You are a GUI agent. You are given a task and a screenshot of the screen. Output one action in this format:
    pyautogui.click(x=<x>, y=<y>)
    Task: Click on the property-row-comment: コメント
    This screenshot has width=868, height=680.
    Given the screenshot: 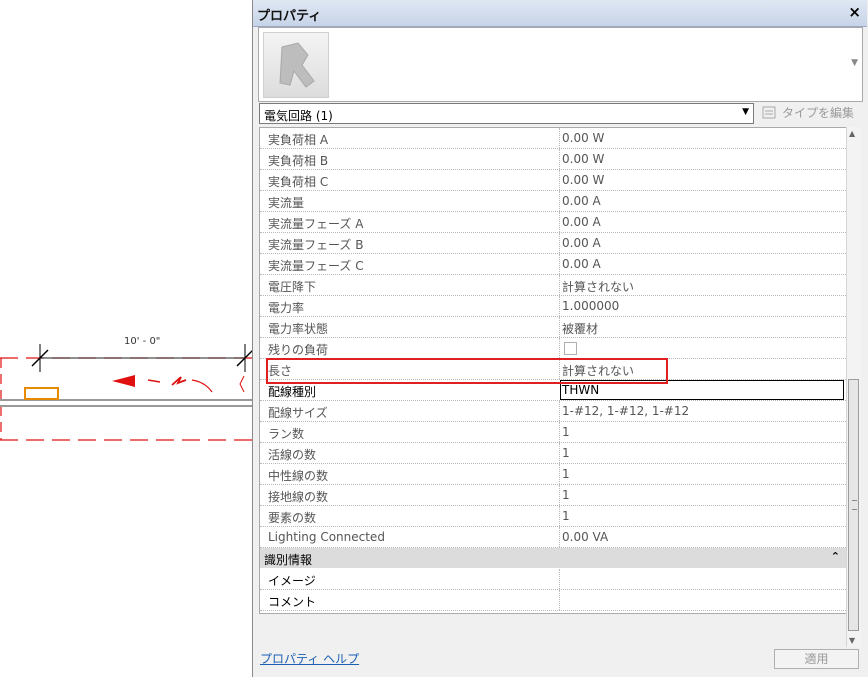 What is the action you would take?
    pyautogui.click(x=553, y=600)
    